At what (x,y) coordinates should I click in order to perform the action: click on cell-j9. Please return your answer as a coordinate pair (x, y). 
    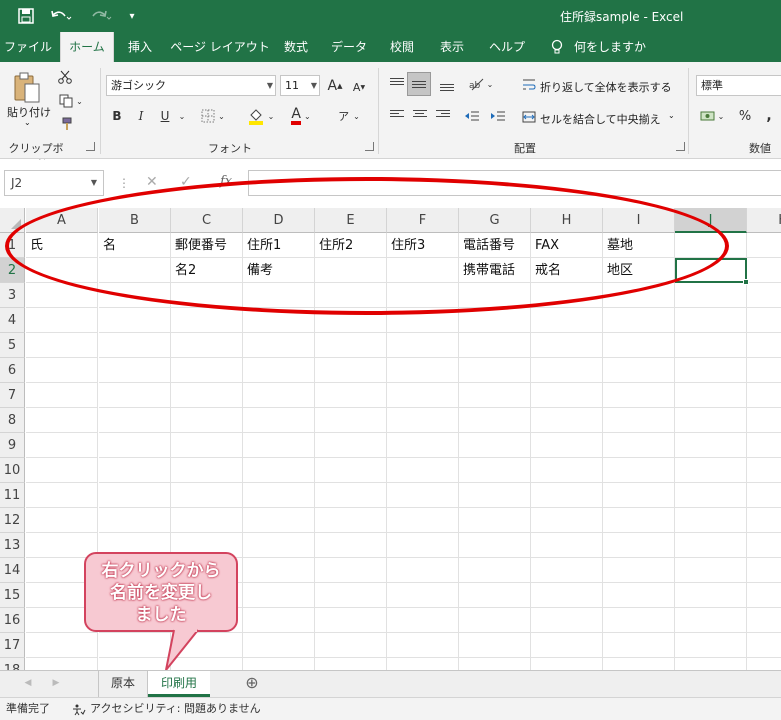
    Looking at the image, I should click on (711, 445).